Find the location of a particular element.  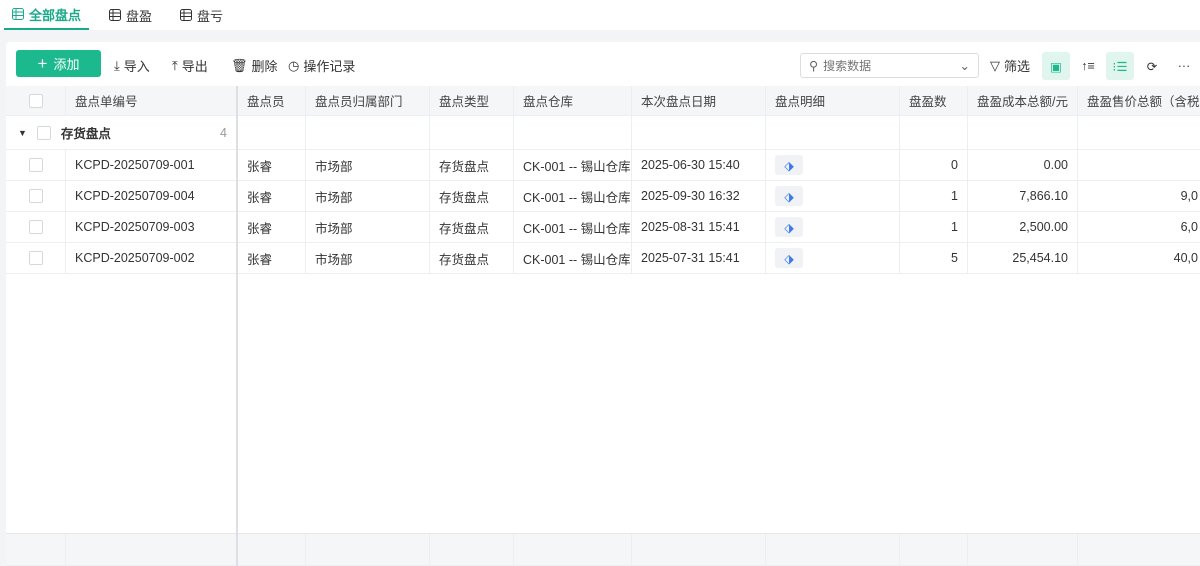

table-cell: 6,0 is located at coordinates (1139, 227).